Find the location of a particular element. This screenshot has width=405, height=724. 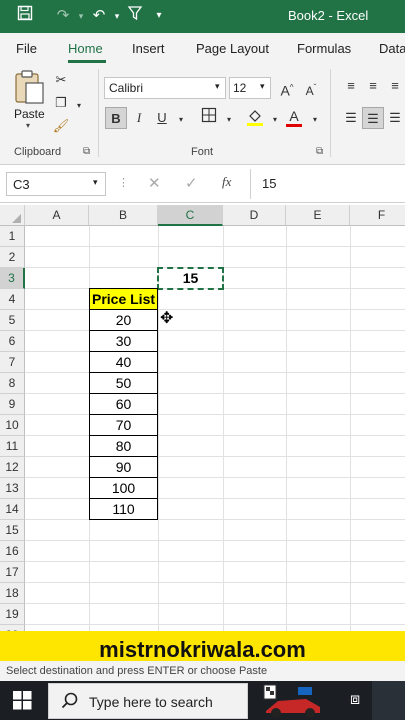

row-header-5: 5 is located at coordinates (12, 320).